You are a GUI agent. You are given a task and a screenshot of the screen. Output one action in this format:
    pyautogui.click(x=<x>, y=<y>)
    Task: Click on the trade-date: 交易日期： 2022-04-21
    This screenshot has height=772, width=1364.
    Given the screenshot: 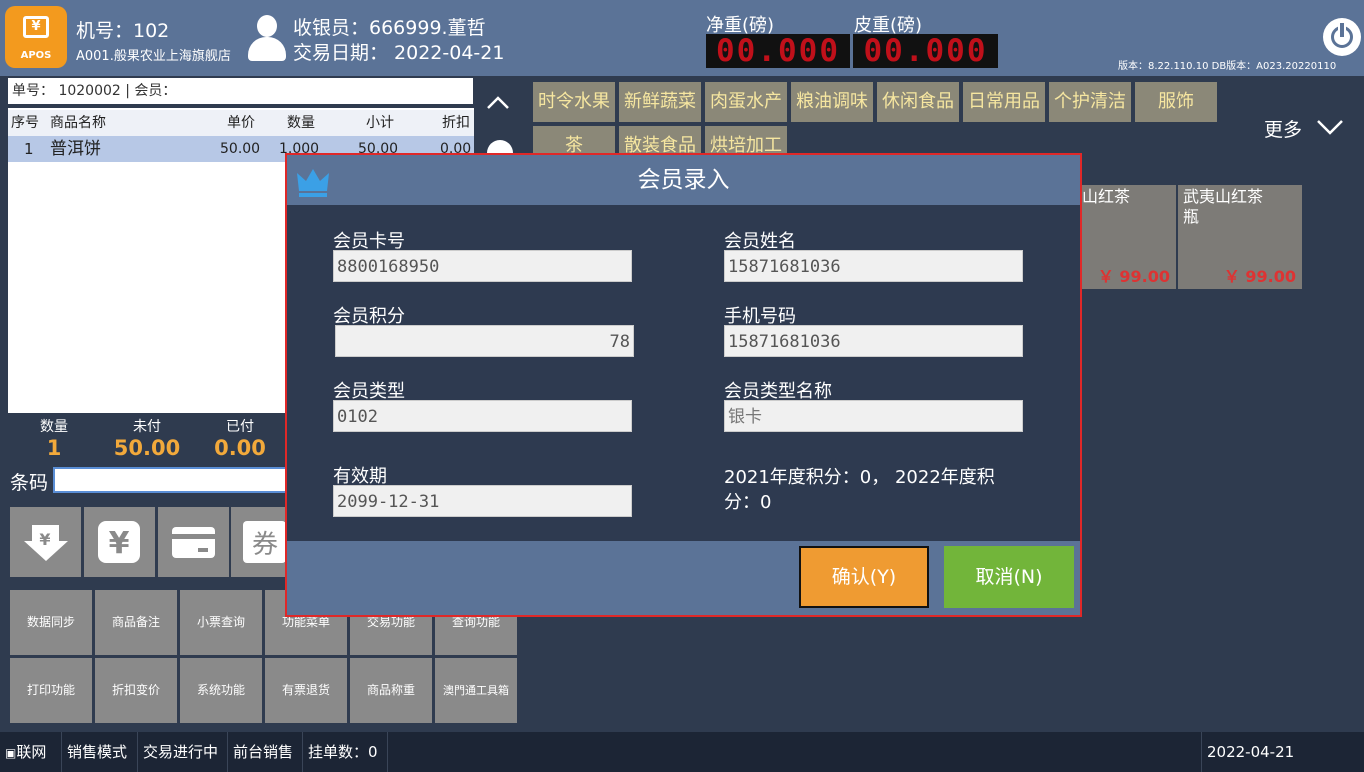 What is the action you would take?
    pyautogui.click(x=399, y=53)
    